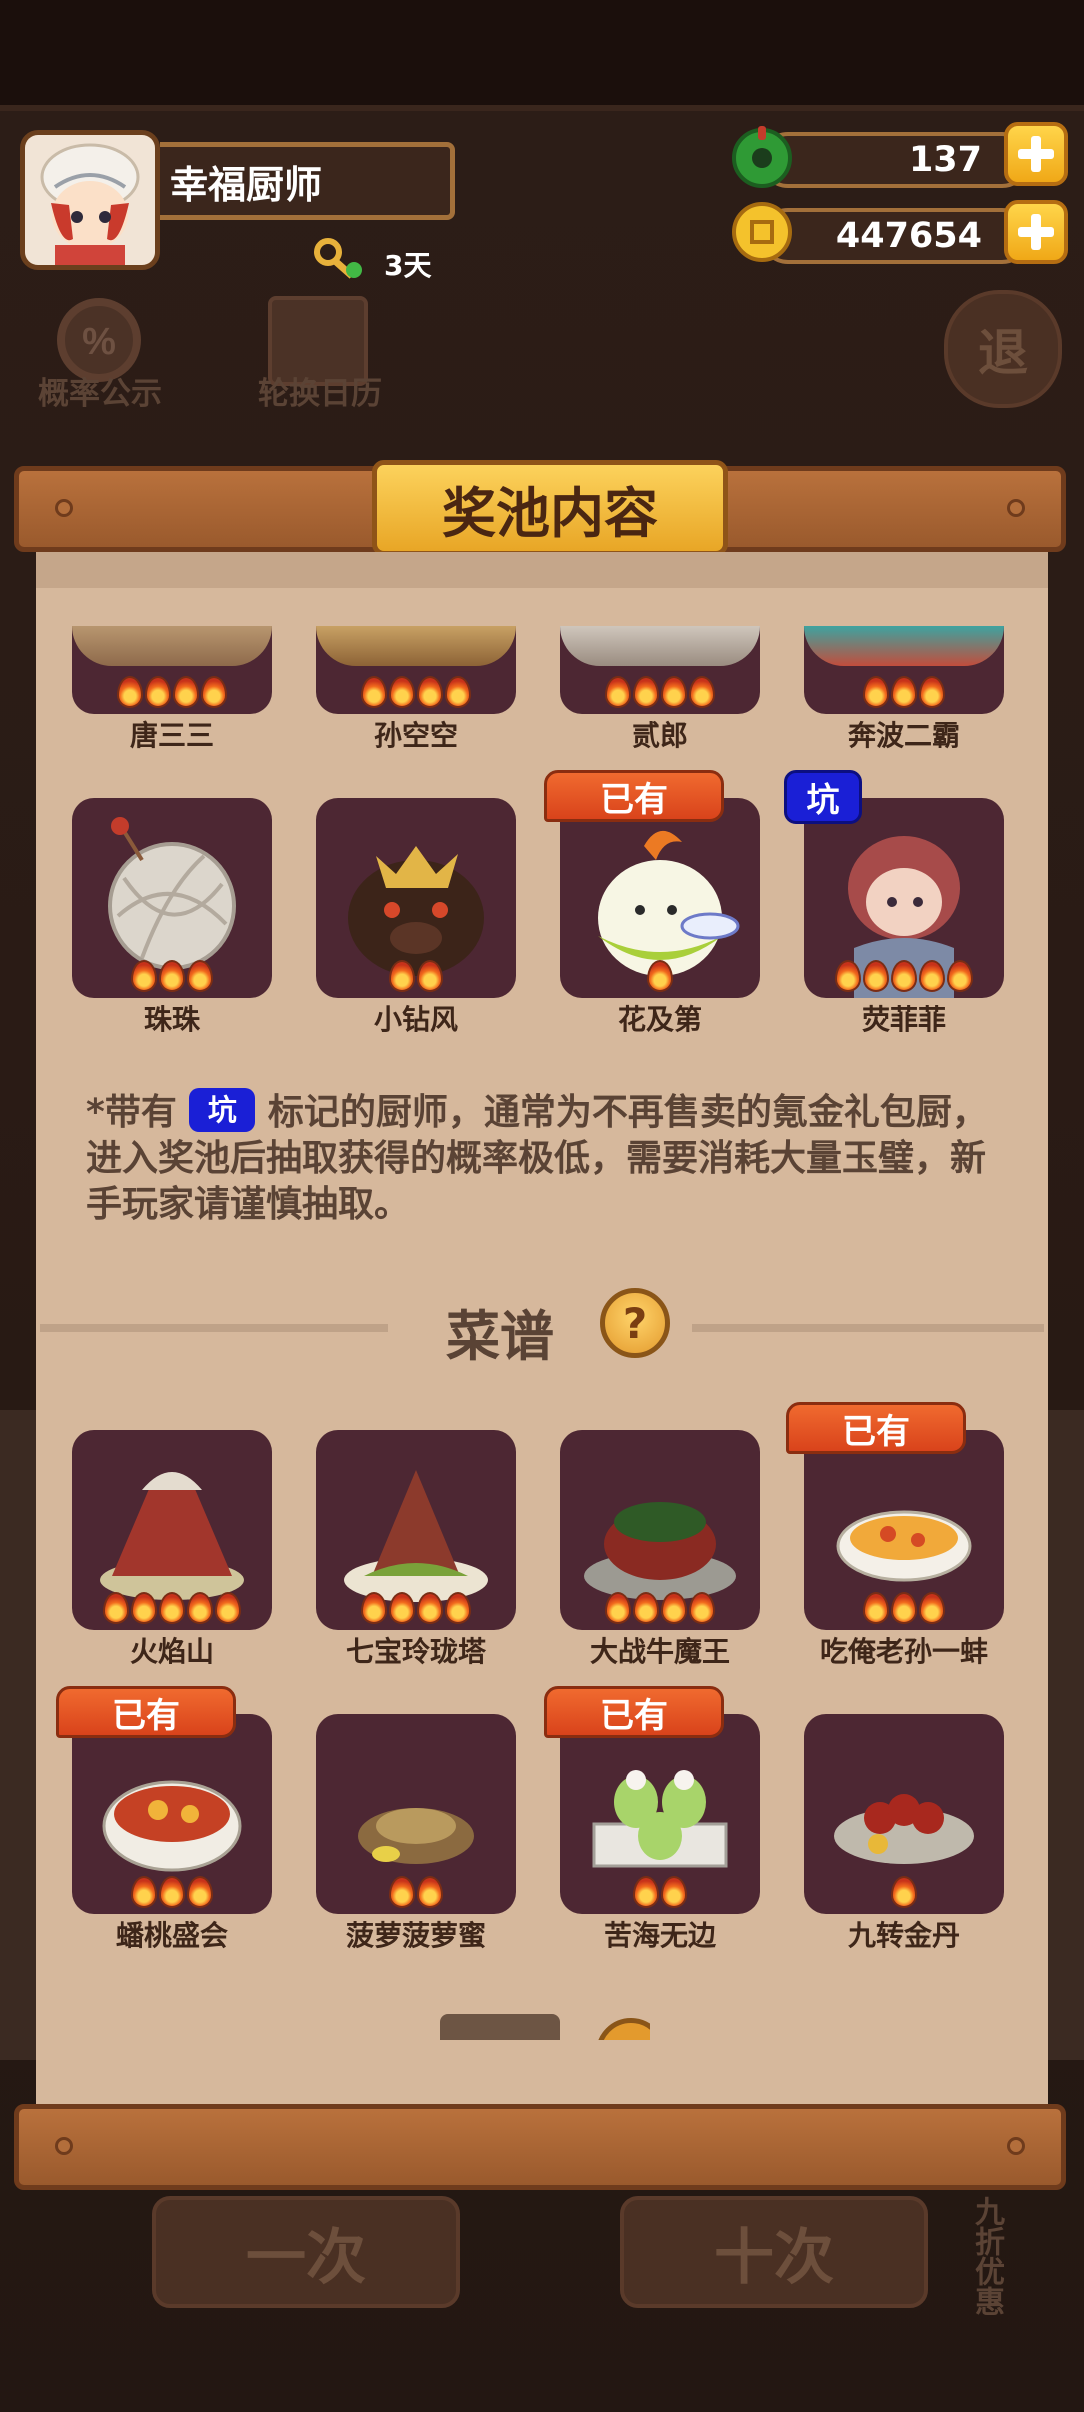  What do you see at coordinates (868, 1328) in the screenshot?
I see `section-divider-right` at bounding box center [868, 1328].